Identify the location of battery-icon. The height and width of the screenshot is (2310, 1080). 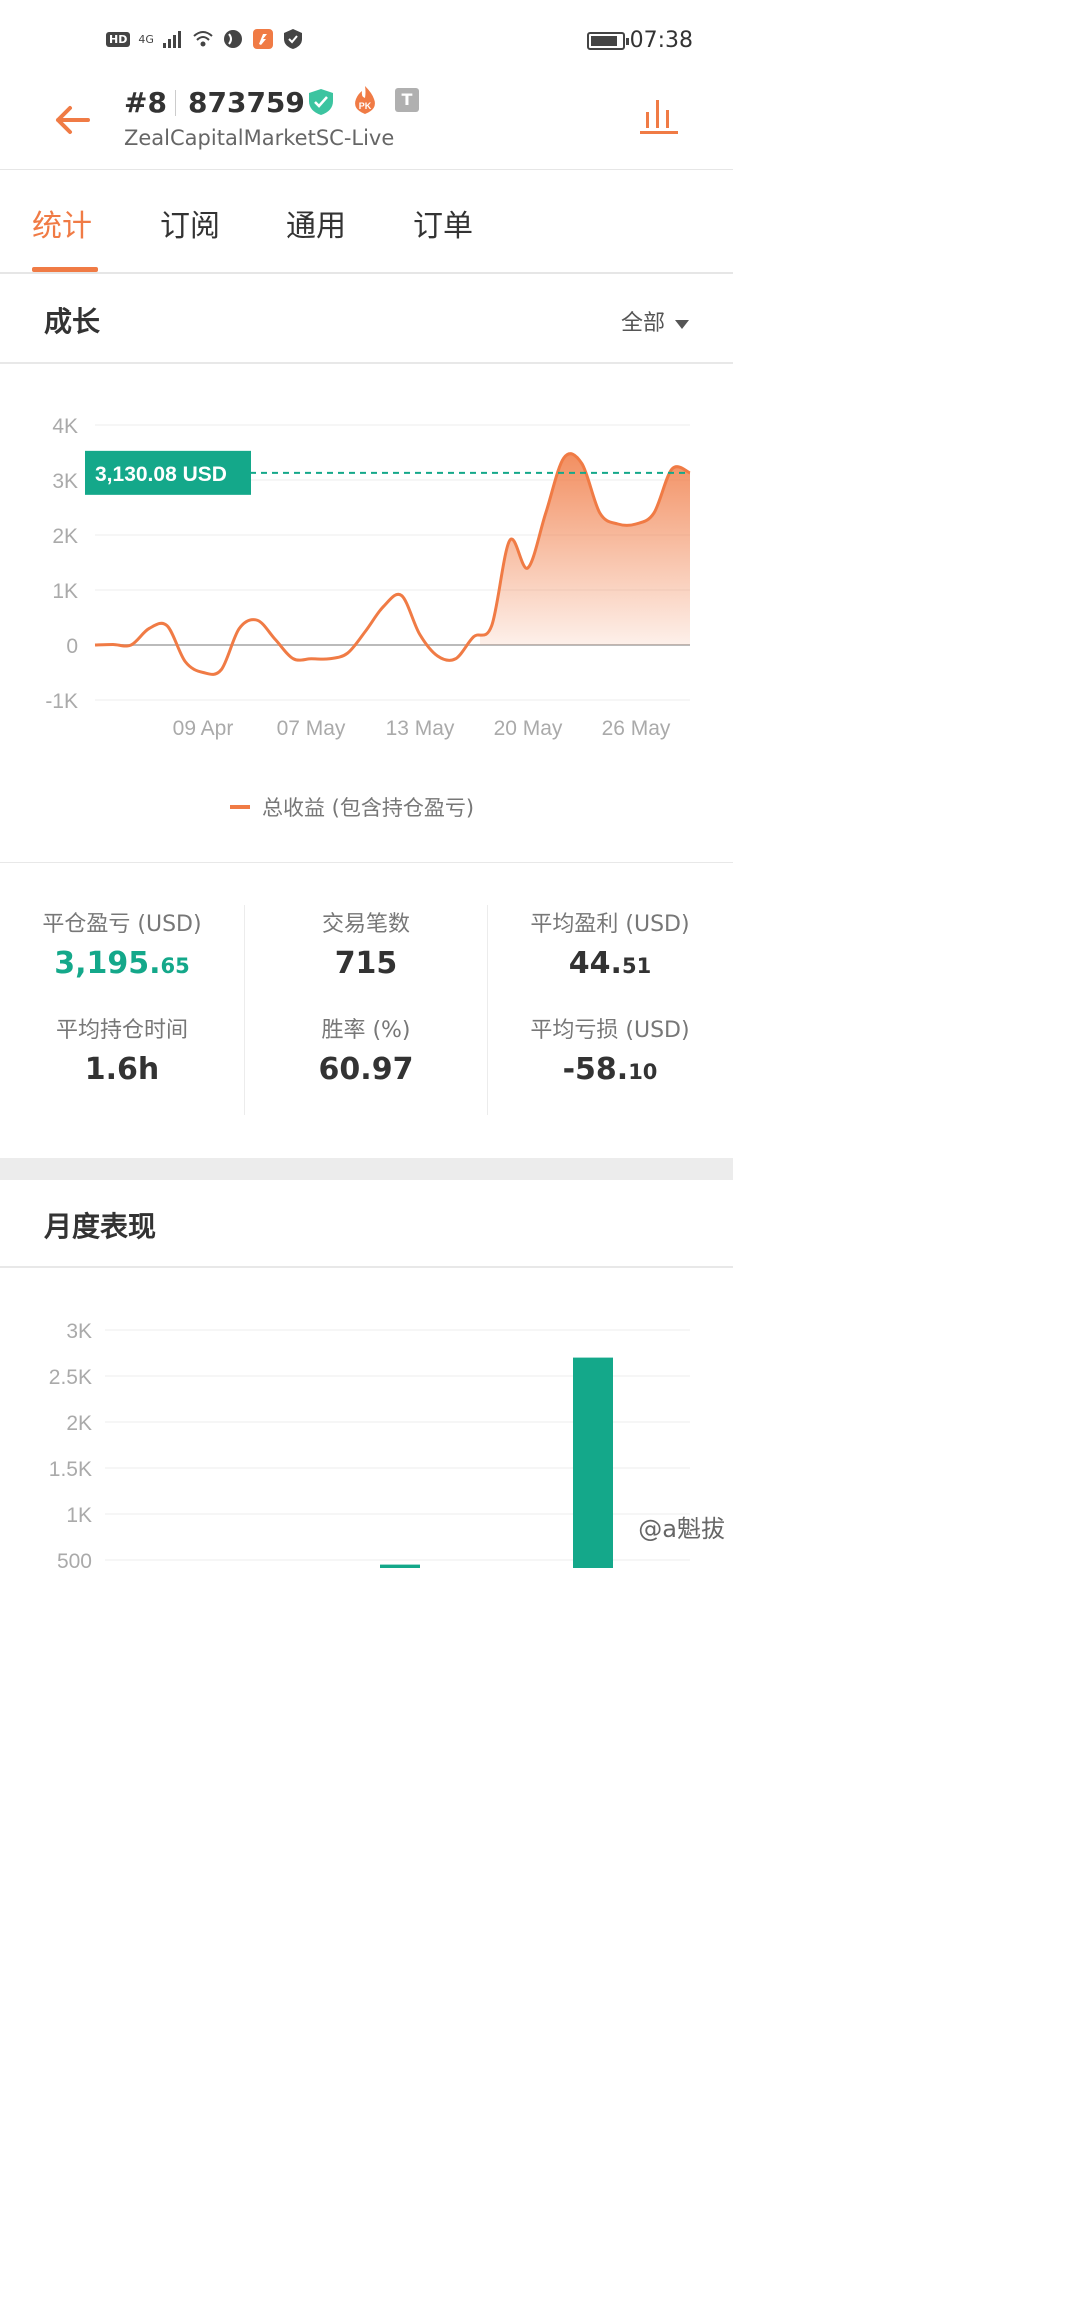
(608, 41).